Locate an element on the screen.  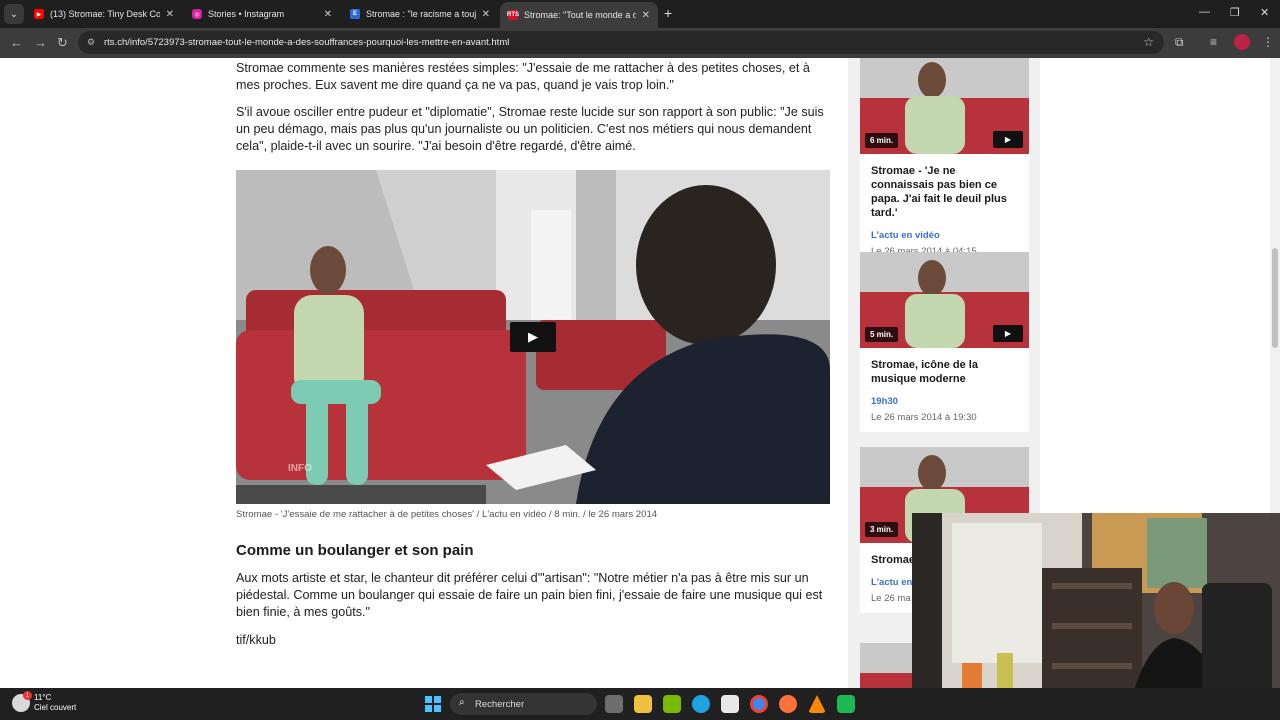
tab-stromae-racisme: E Stromae : "le racisme a toujours ✕ is located at coordinates (420, 14).